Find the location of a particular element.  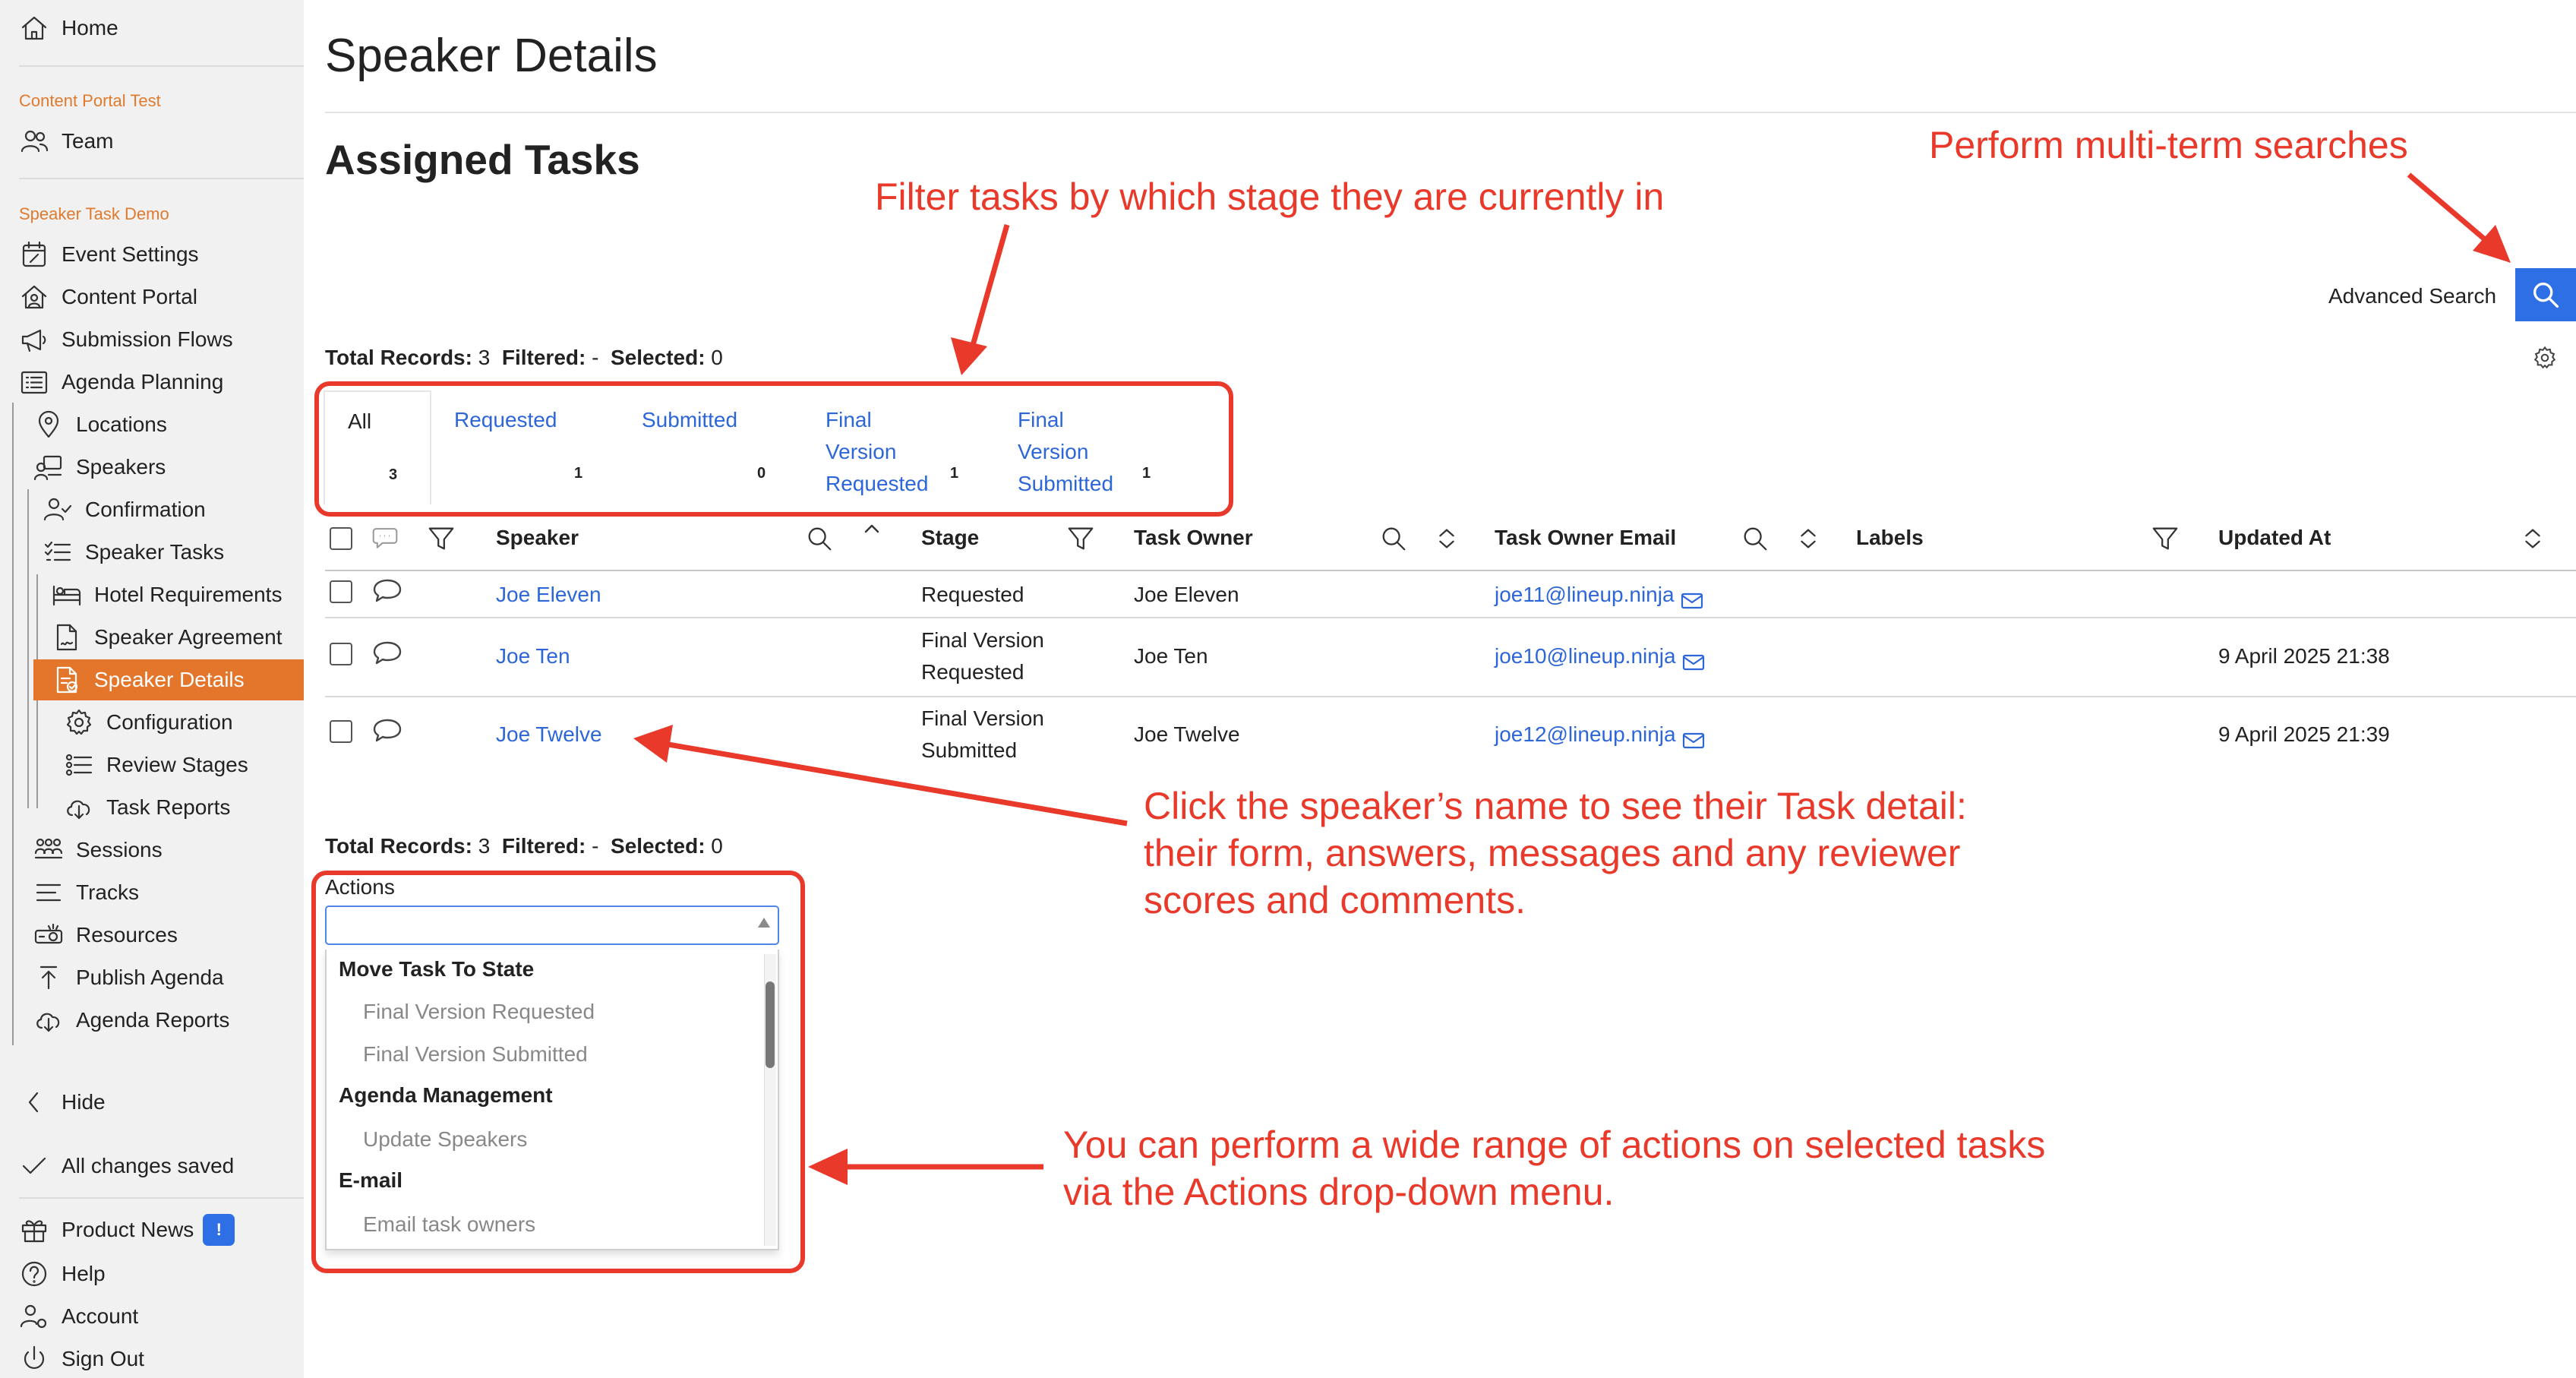

sidebar-item-label: Event Settings is located at coordinates (130, 254).